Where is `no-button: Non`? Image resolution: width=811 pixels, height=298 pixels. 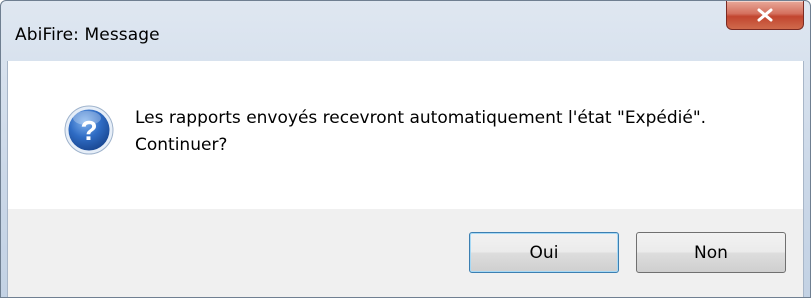 no-button: Non is located at coordinates (711, 252).